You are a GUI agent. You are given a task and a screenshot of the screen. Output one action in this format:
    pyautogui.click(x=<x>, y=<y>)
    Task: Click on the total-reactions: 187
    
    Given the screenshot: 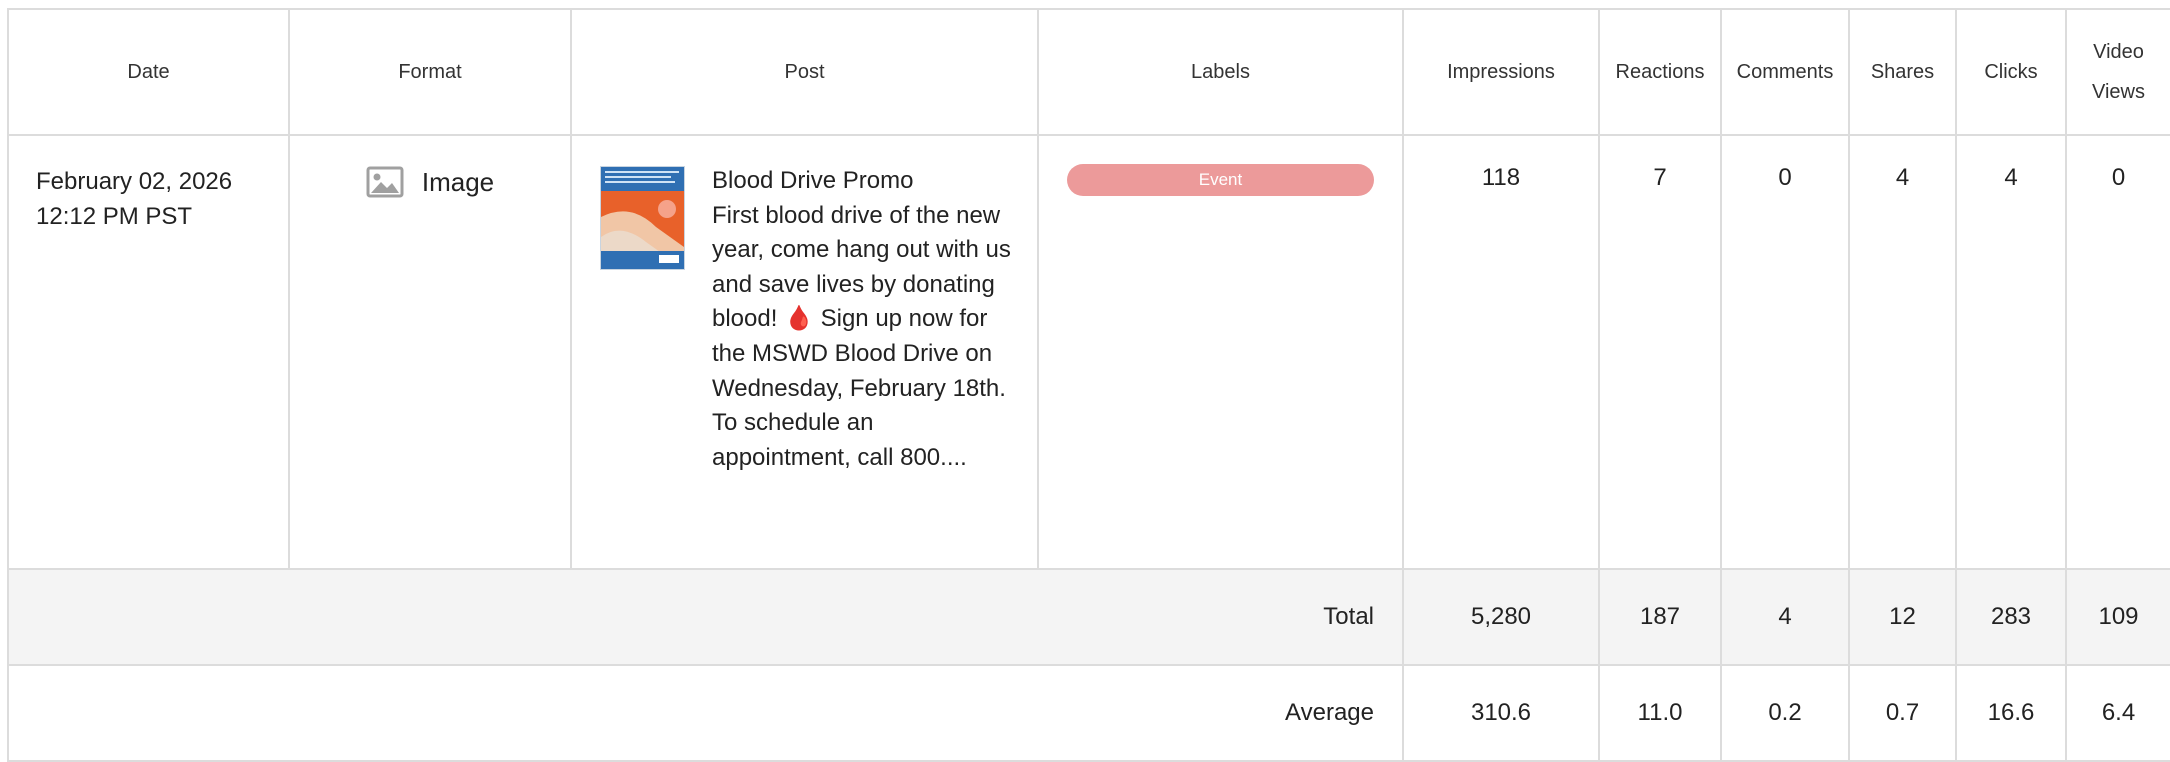 What is the action you would take?
    pyautogui.click(x=1660, y=617)
    